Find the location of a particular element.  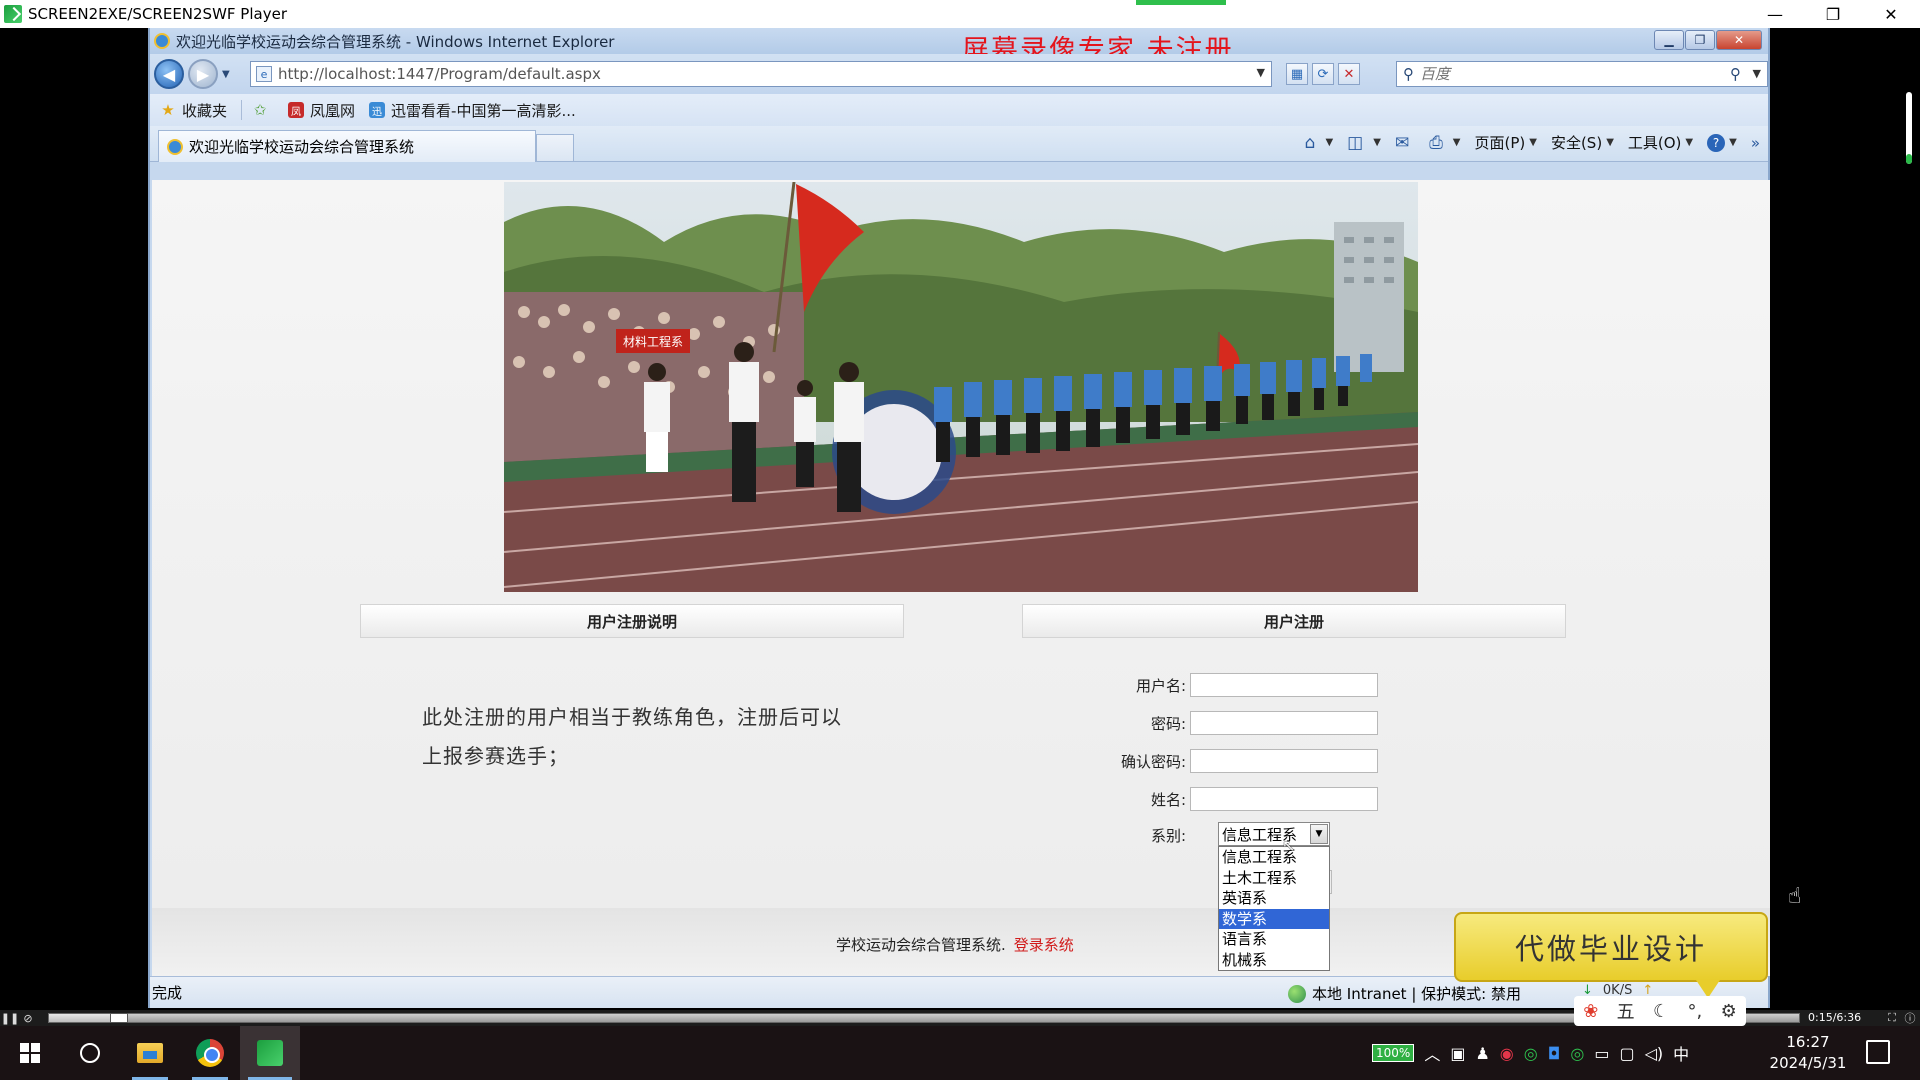

command-bar: ⌂ ▼ ◫ ▼ ✉ ⎙ ▼ 页面(P) ▼ 安全(S) ▼ 工具(O) ▼ ? ▼ » is located at coordinates (1525, 142).